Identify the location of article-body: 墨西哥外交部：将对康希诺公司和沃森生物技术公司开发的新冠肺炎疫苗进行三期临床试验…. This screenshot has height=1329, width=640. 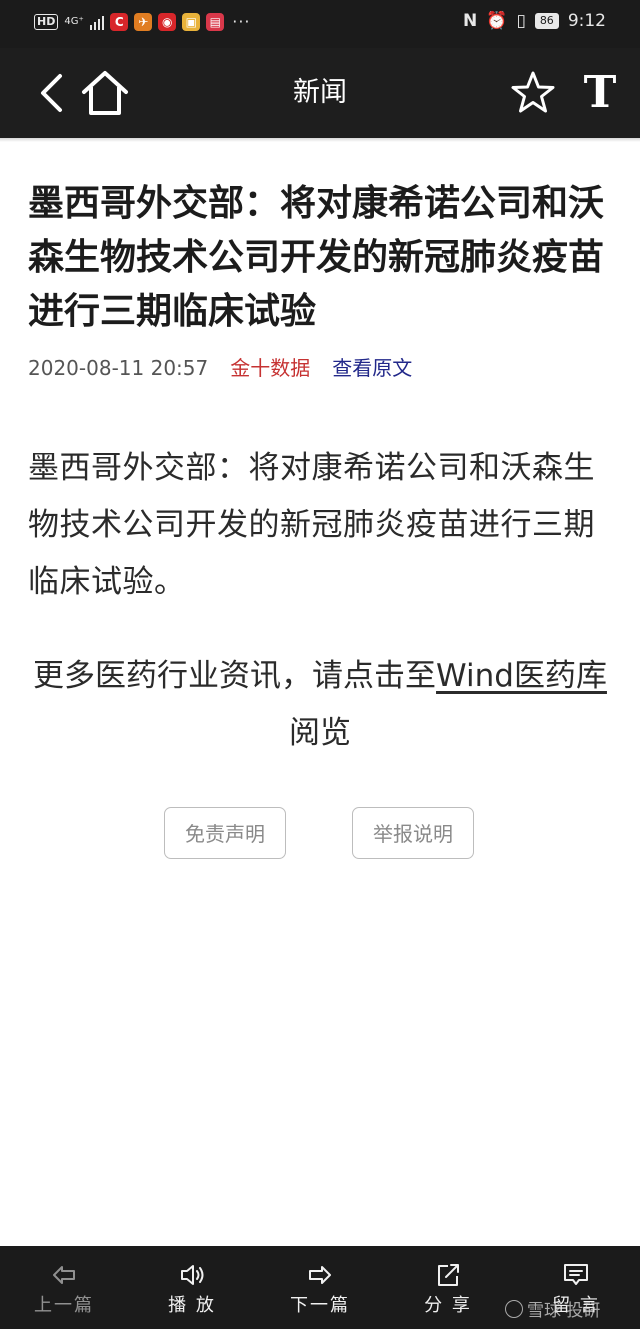
(311, 525).